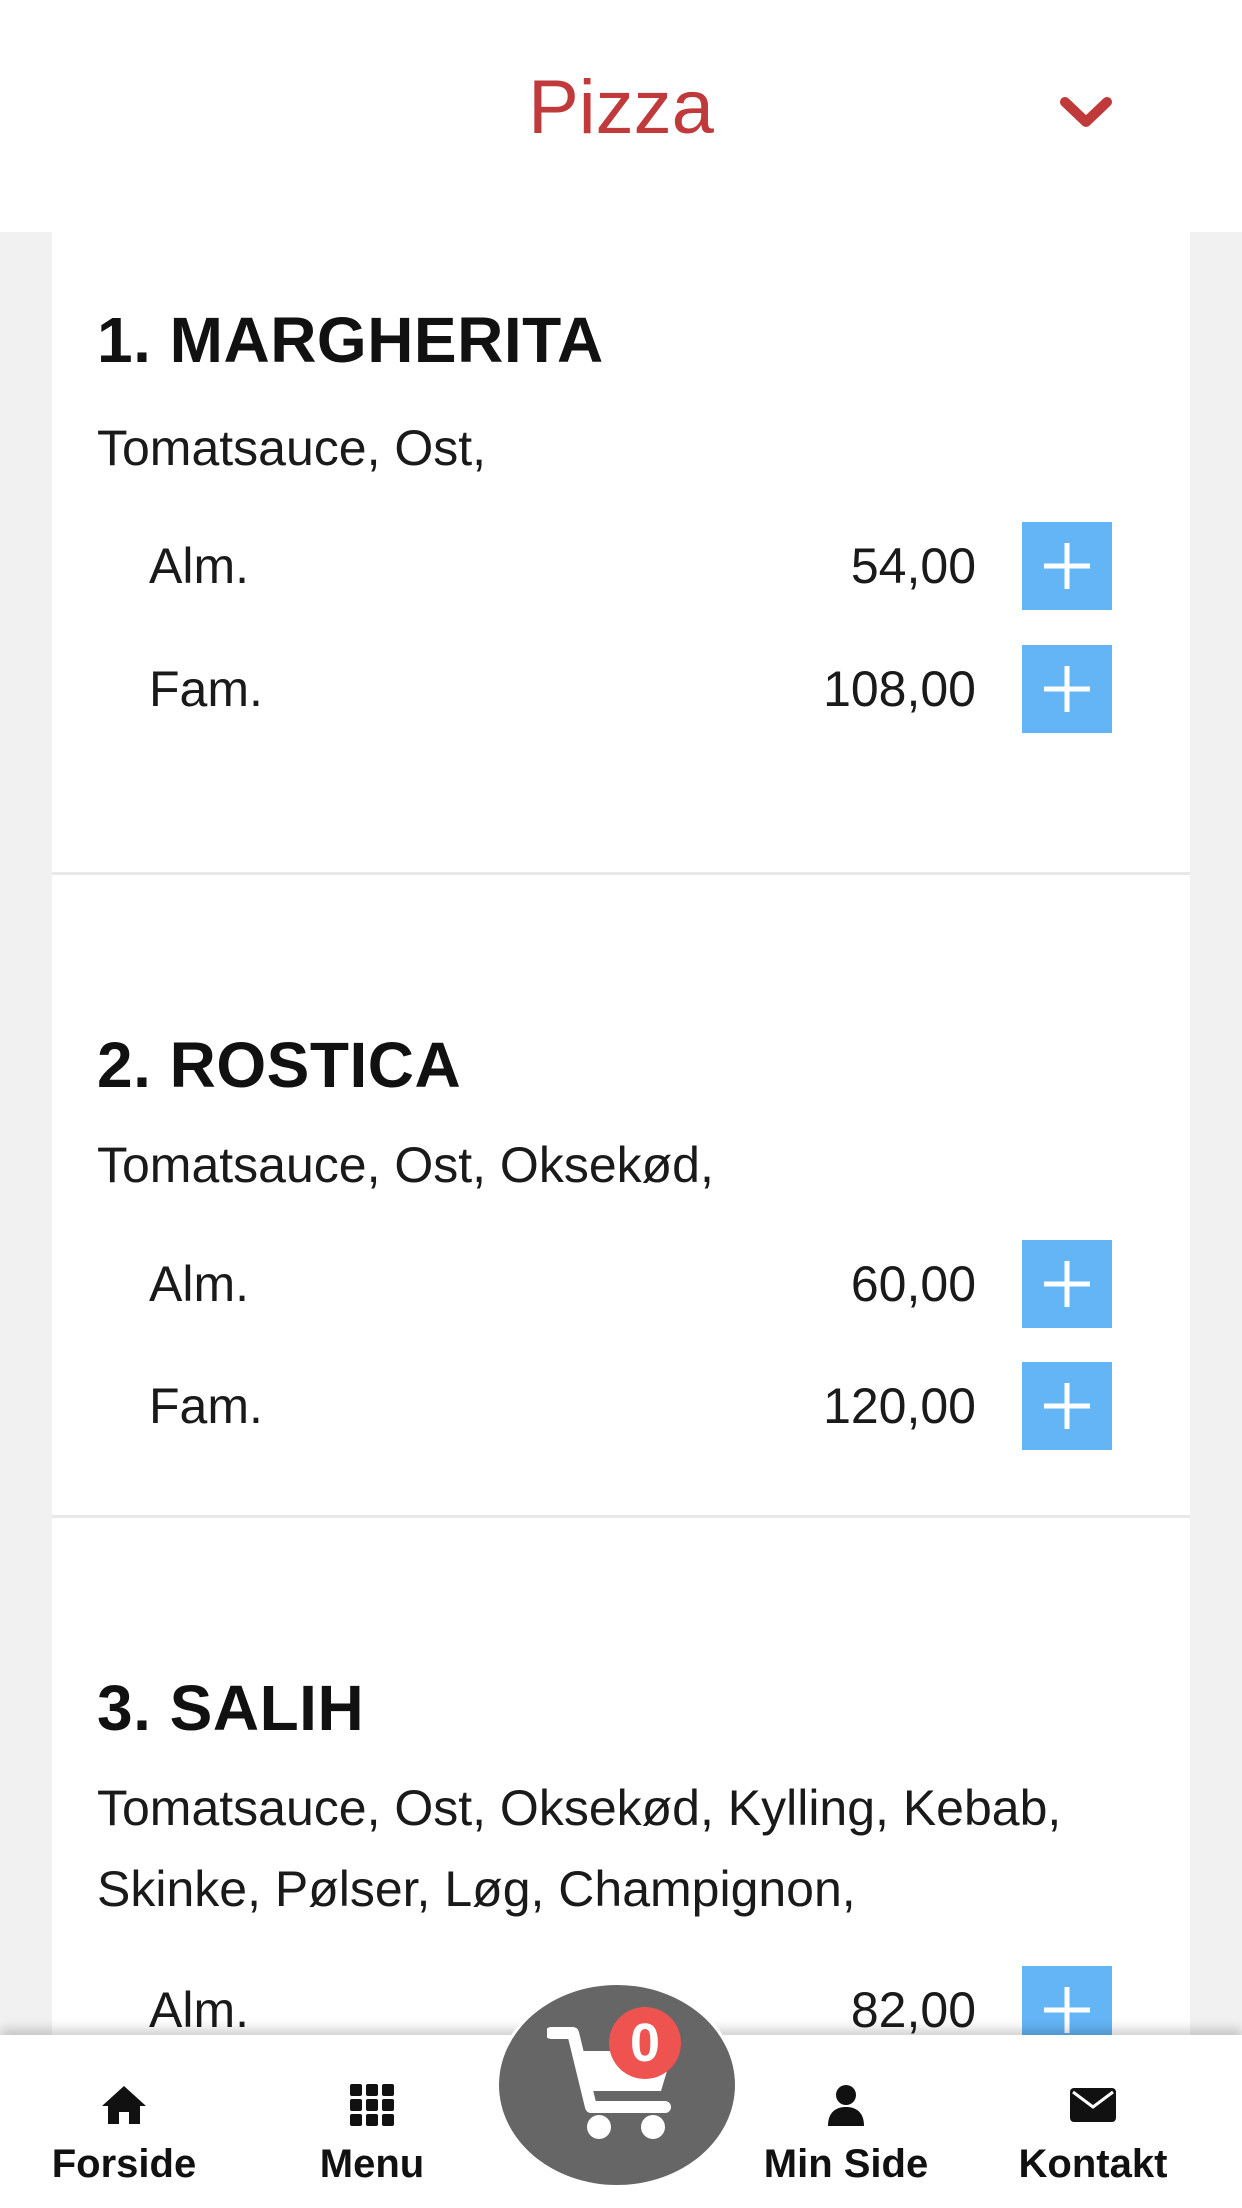  Describe the element at coordinates (405, 1165) in the screenshot. I see `item-description: Tomatsauce, Ost, Oksekød,` at that location.